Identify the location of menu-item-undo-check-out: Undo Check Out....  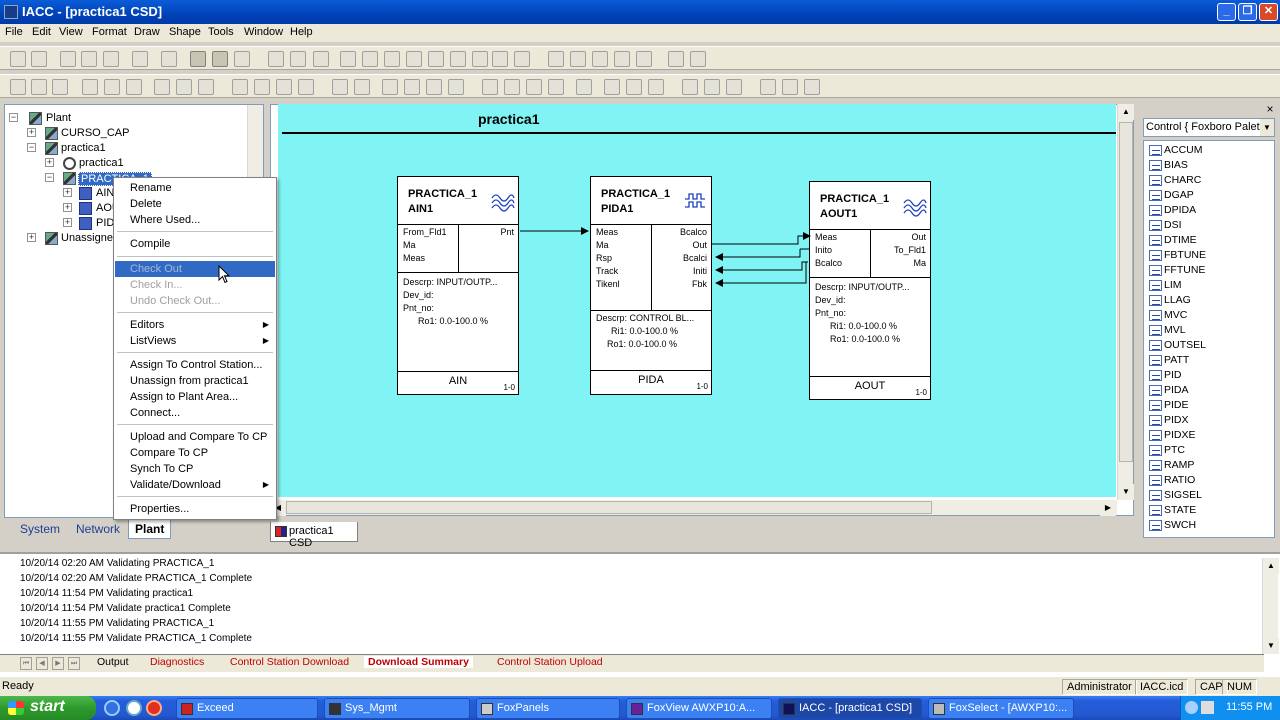
(195, 301).